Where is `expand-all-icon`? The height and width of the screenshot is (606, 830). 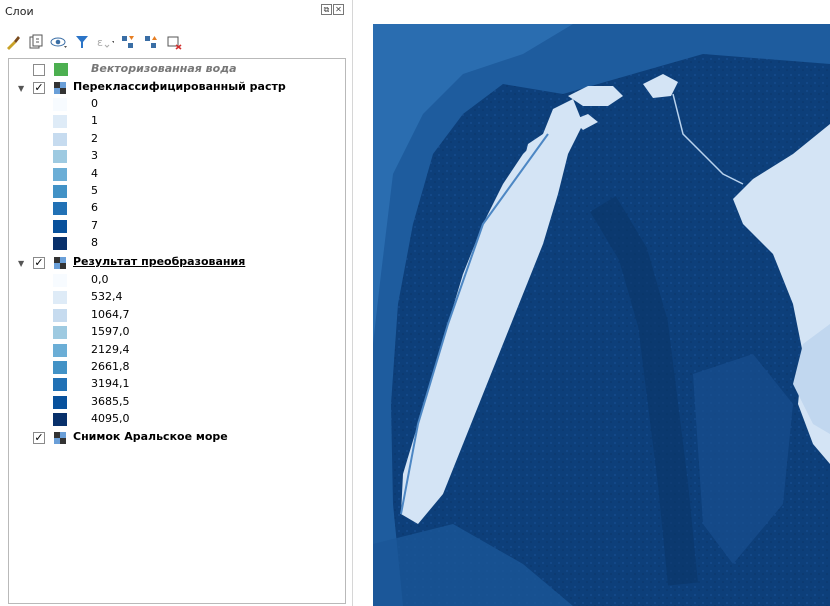
expand-all-icon is located at coordinates (128, 42).